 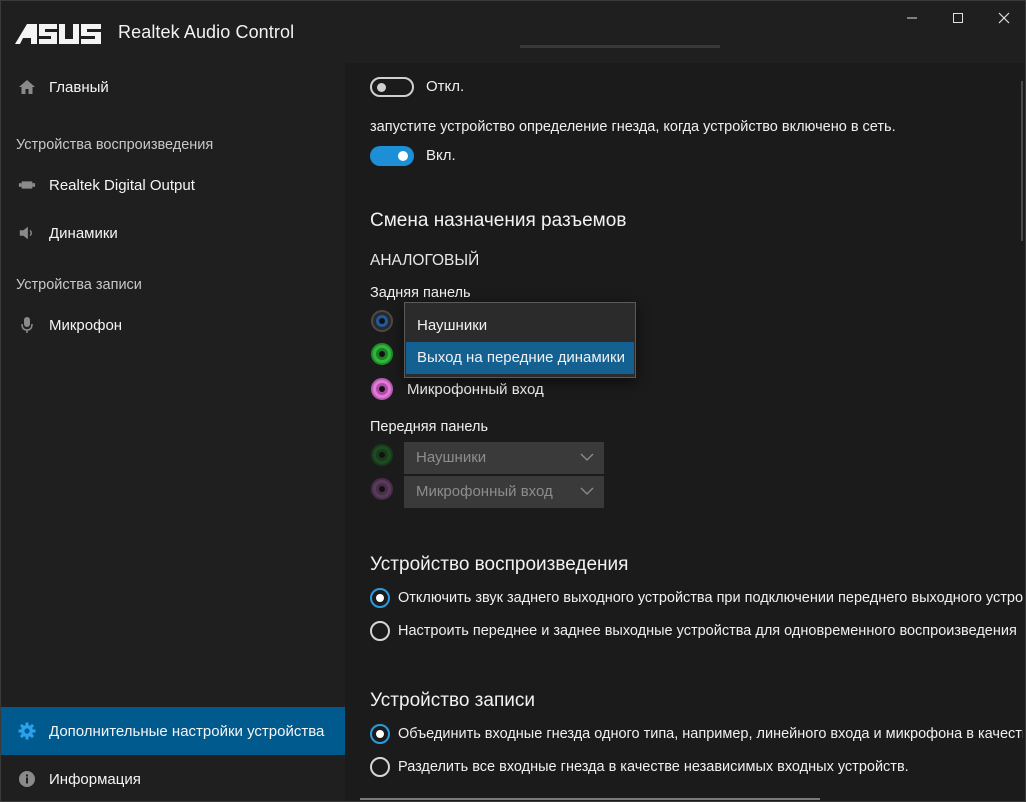 I want to click on recording-option1-radio, so click(x=380, y=734).